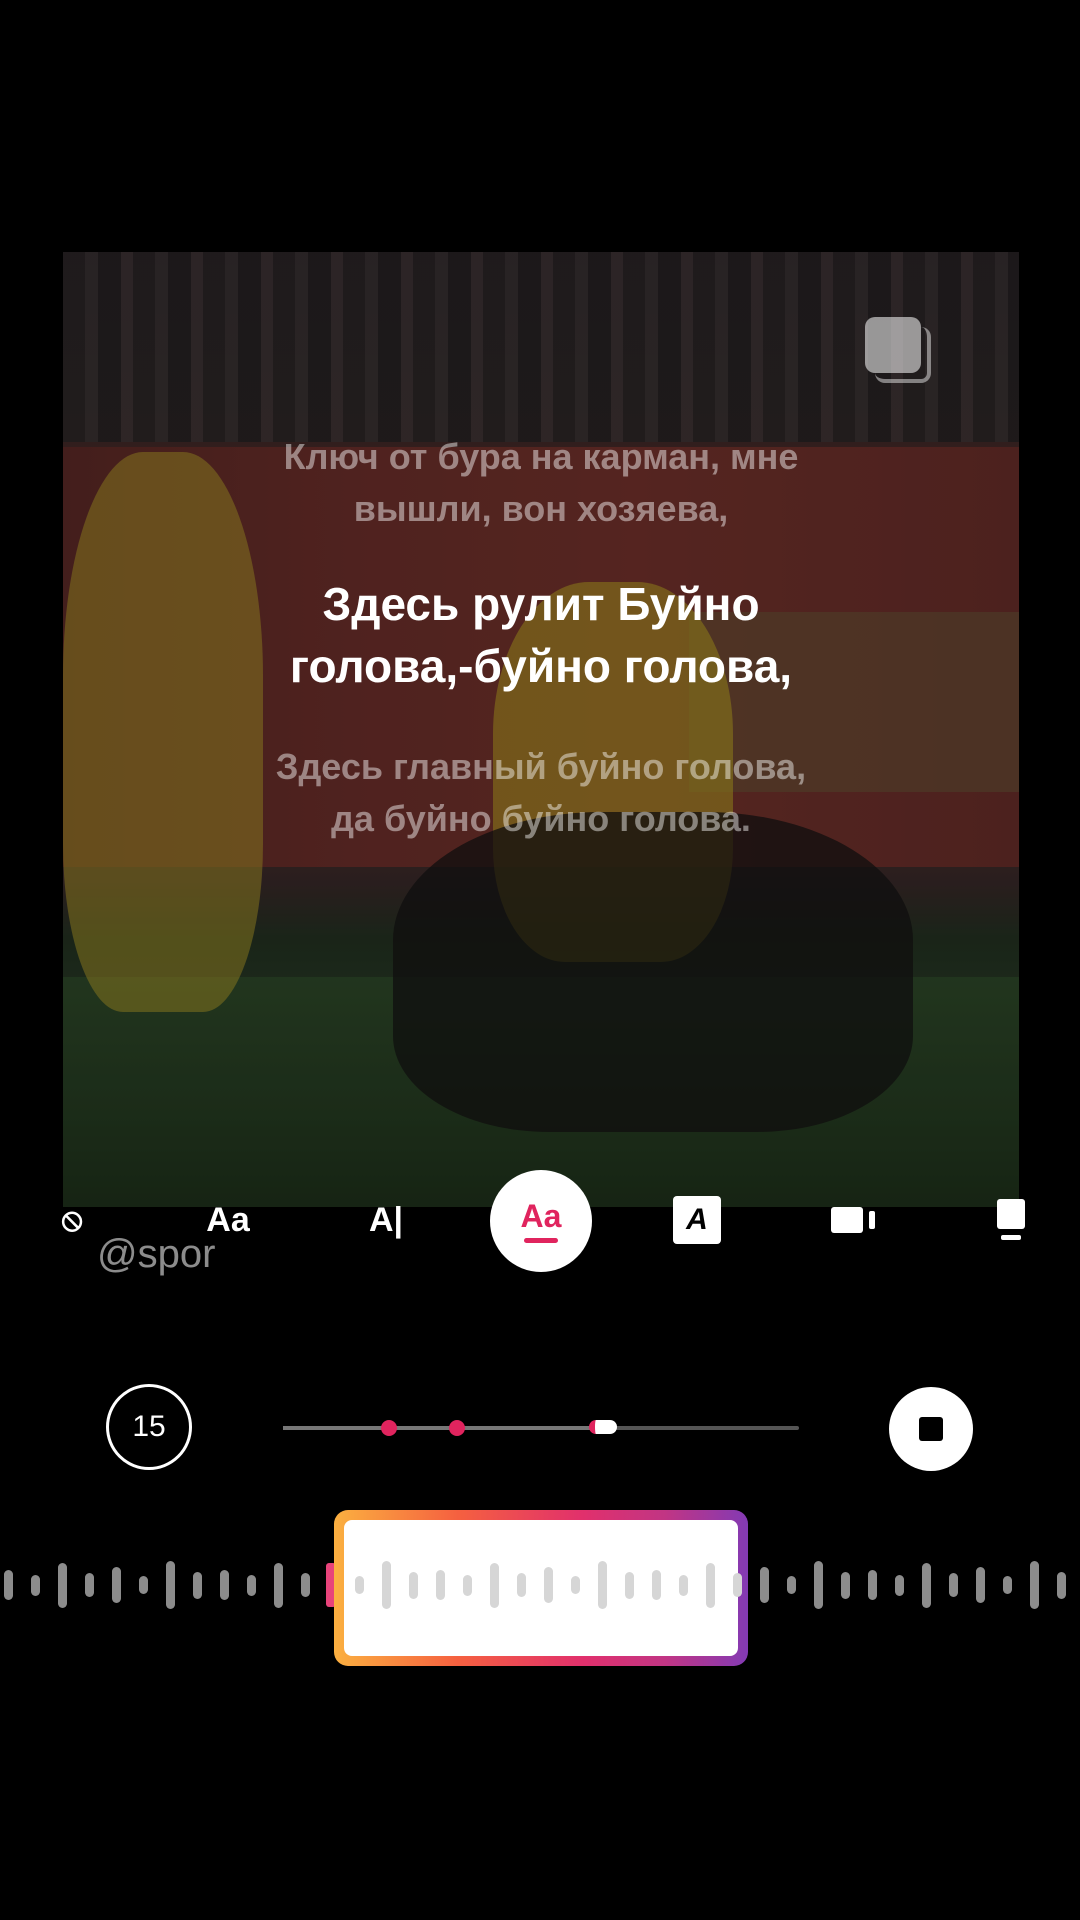 The image size is (1080, 1920). I want to click on lyric-previous-line-2: вышли, вон хозяева,, so click(541, 508).